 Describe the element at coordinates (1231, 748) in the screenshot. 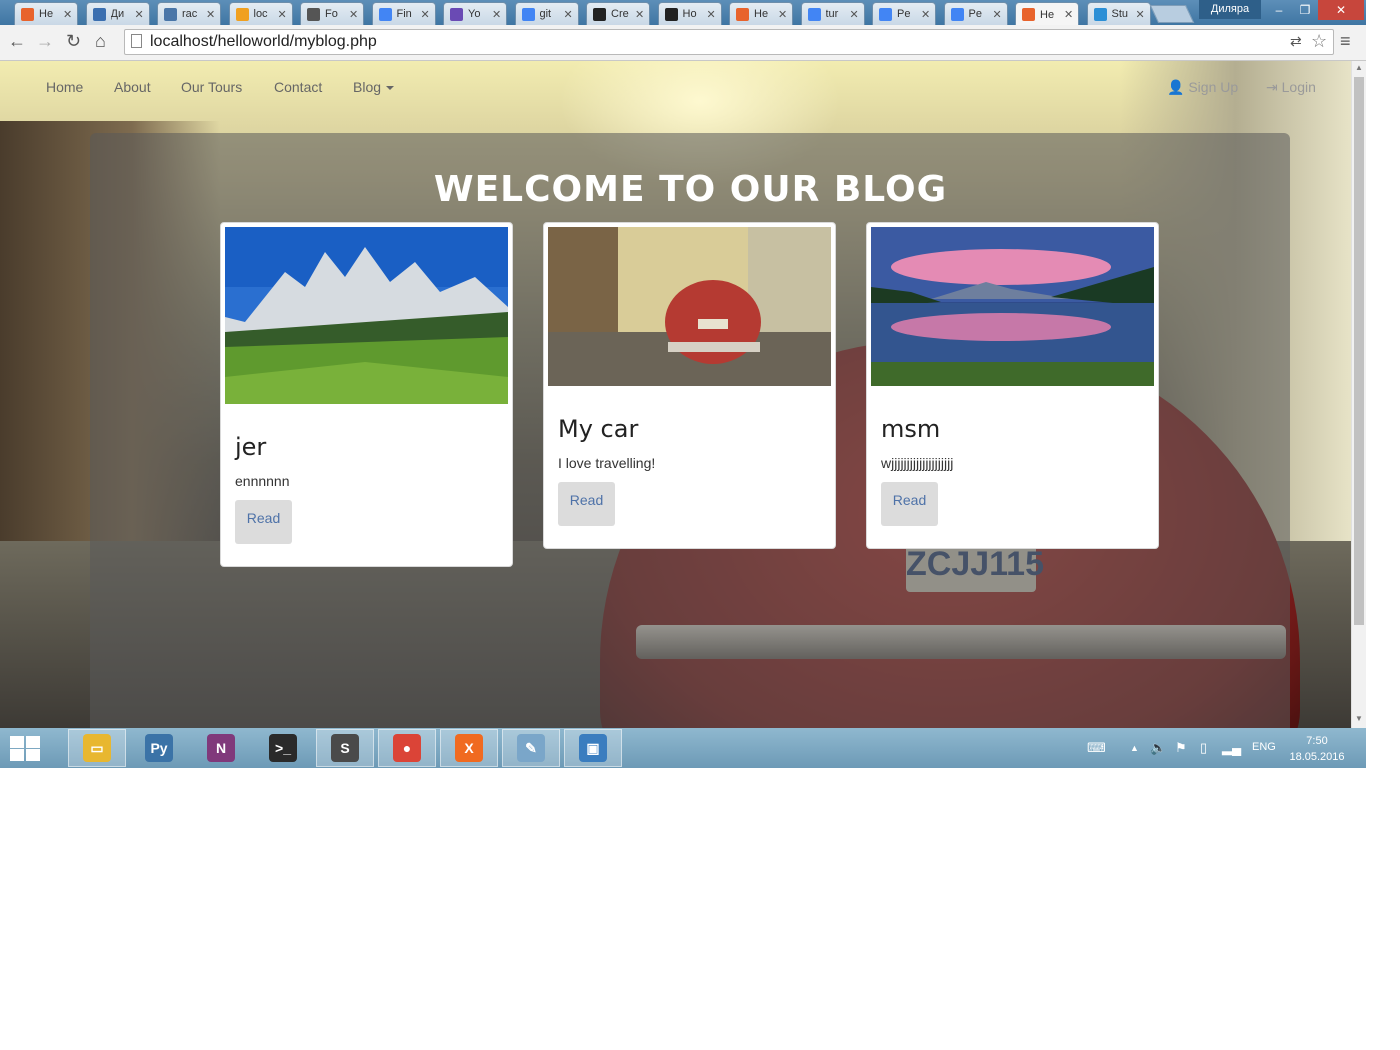

I see `network-signal-icon: ▂▄` at that location.